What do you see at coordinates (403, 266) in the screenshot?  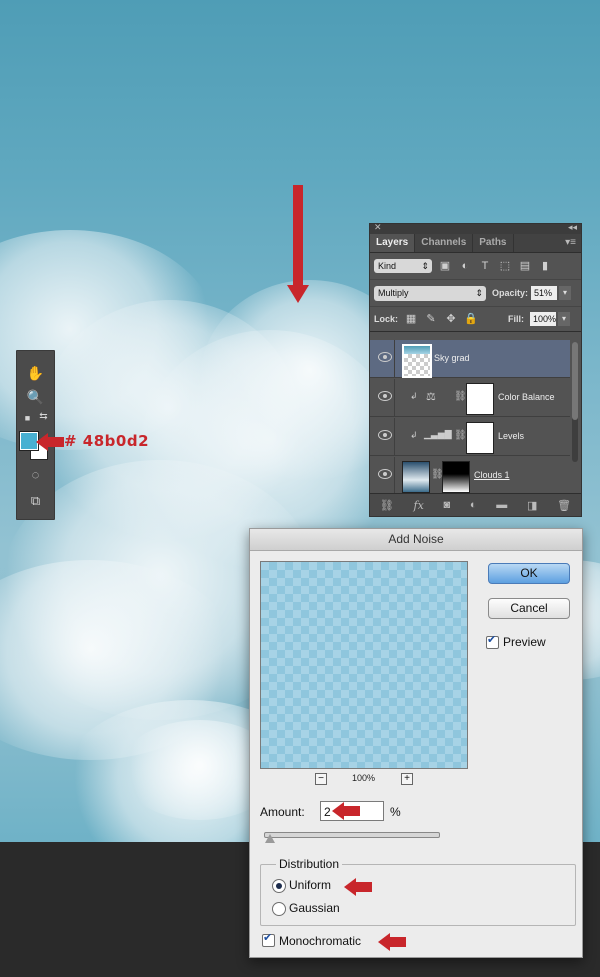 I see `kind-filter-select: Kind` at bounding box center [403, 266].